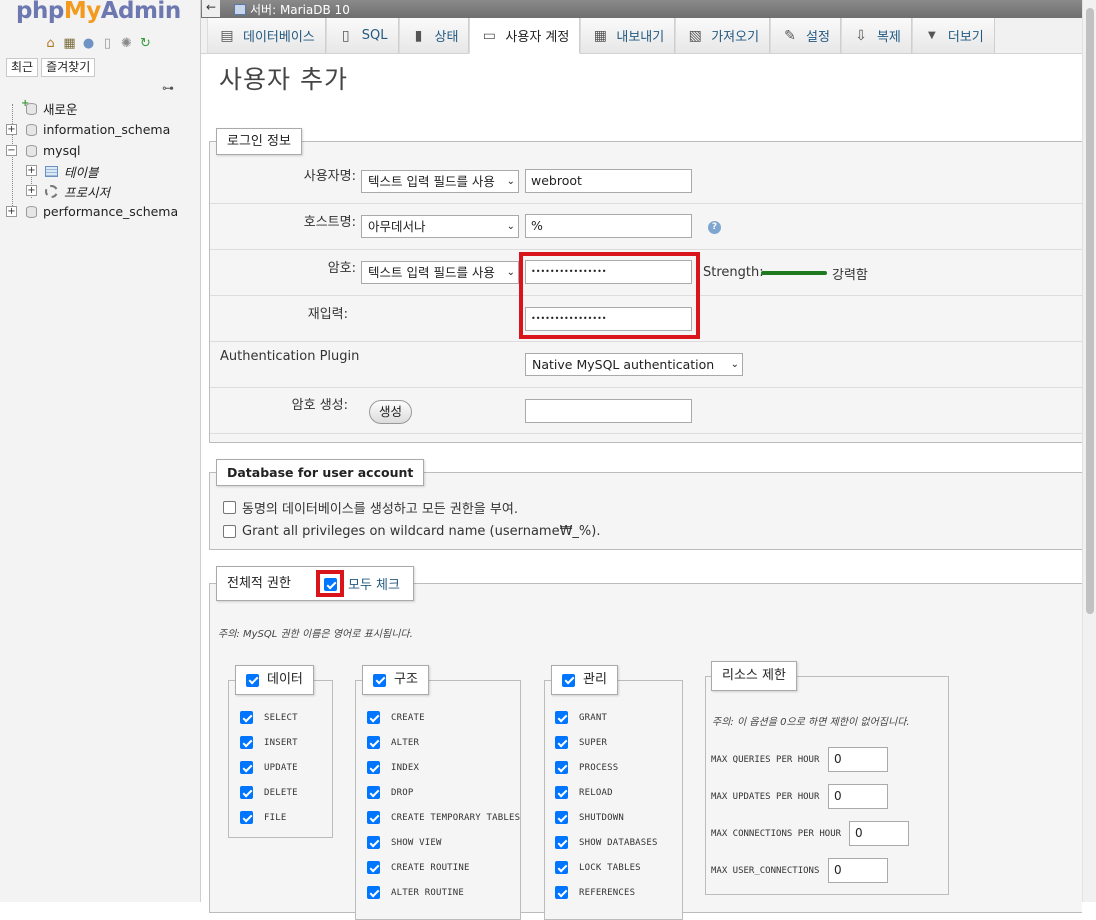 The image size is (1096, 920). What do you see at coordinates (11, 150) in the screenshot?
I see `collapse-icon: −` at bounding box center [11, 150].